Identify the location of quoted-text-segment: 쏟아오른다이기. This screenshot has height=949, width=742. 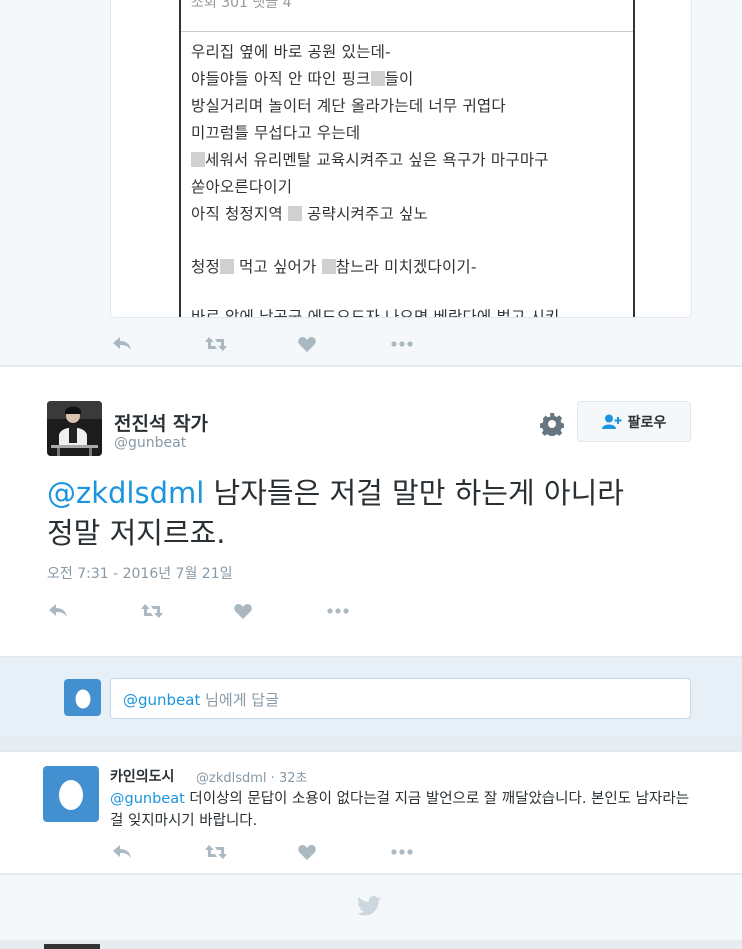
(242, 187).